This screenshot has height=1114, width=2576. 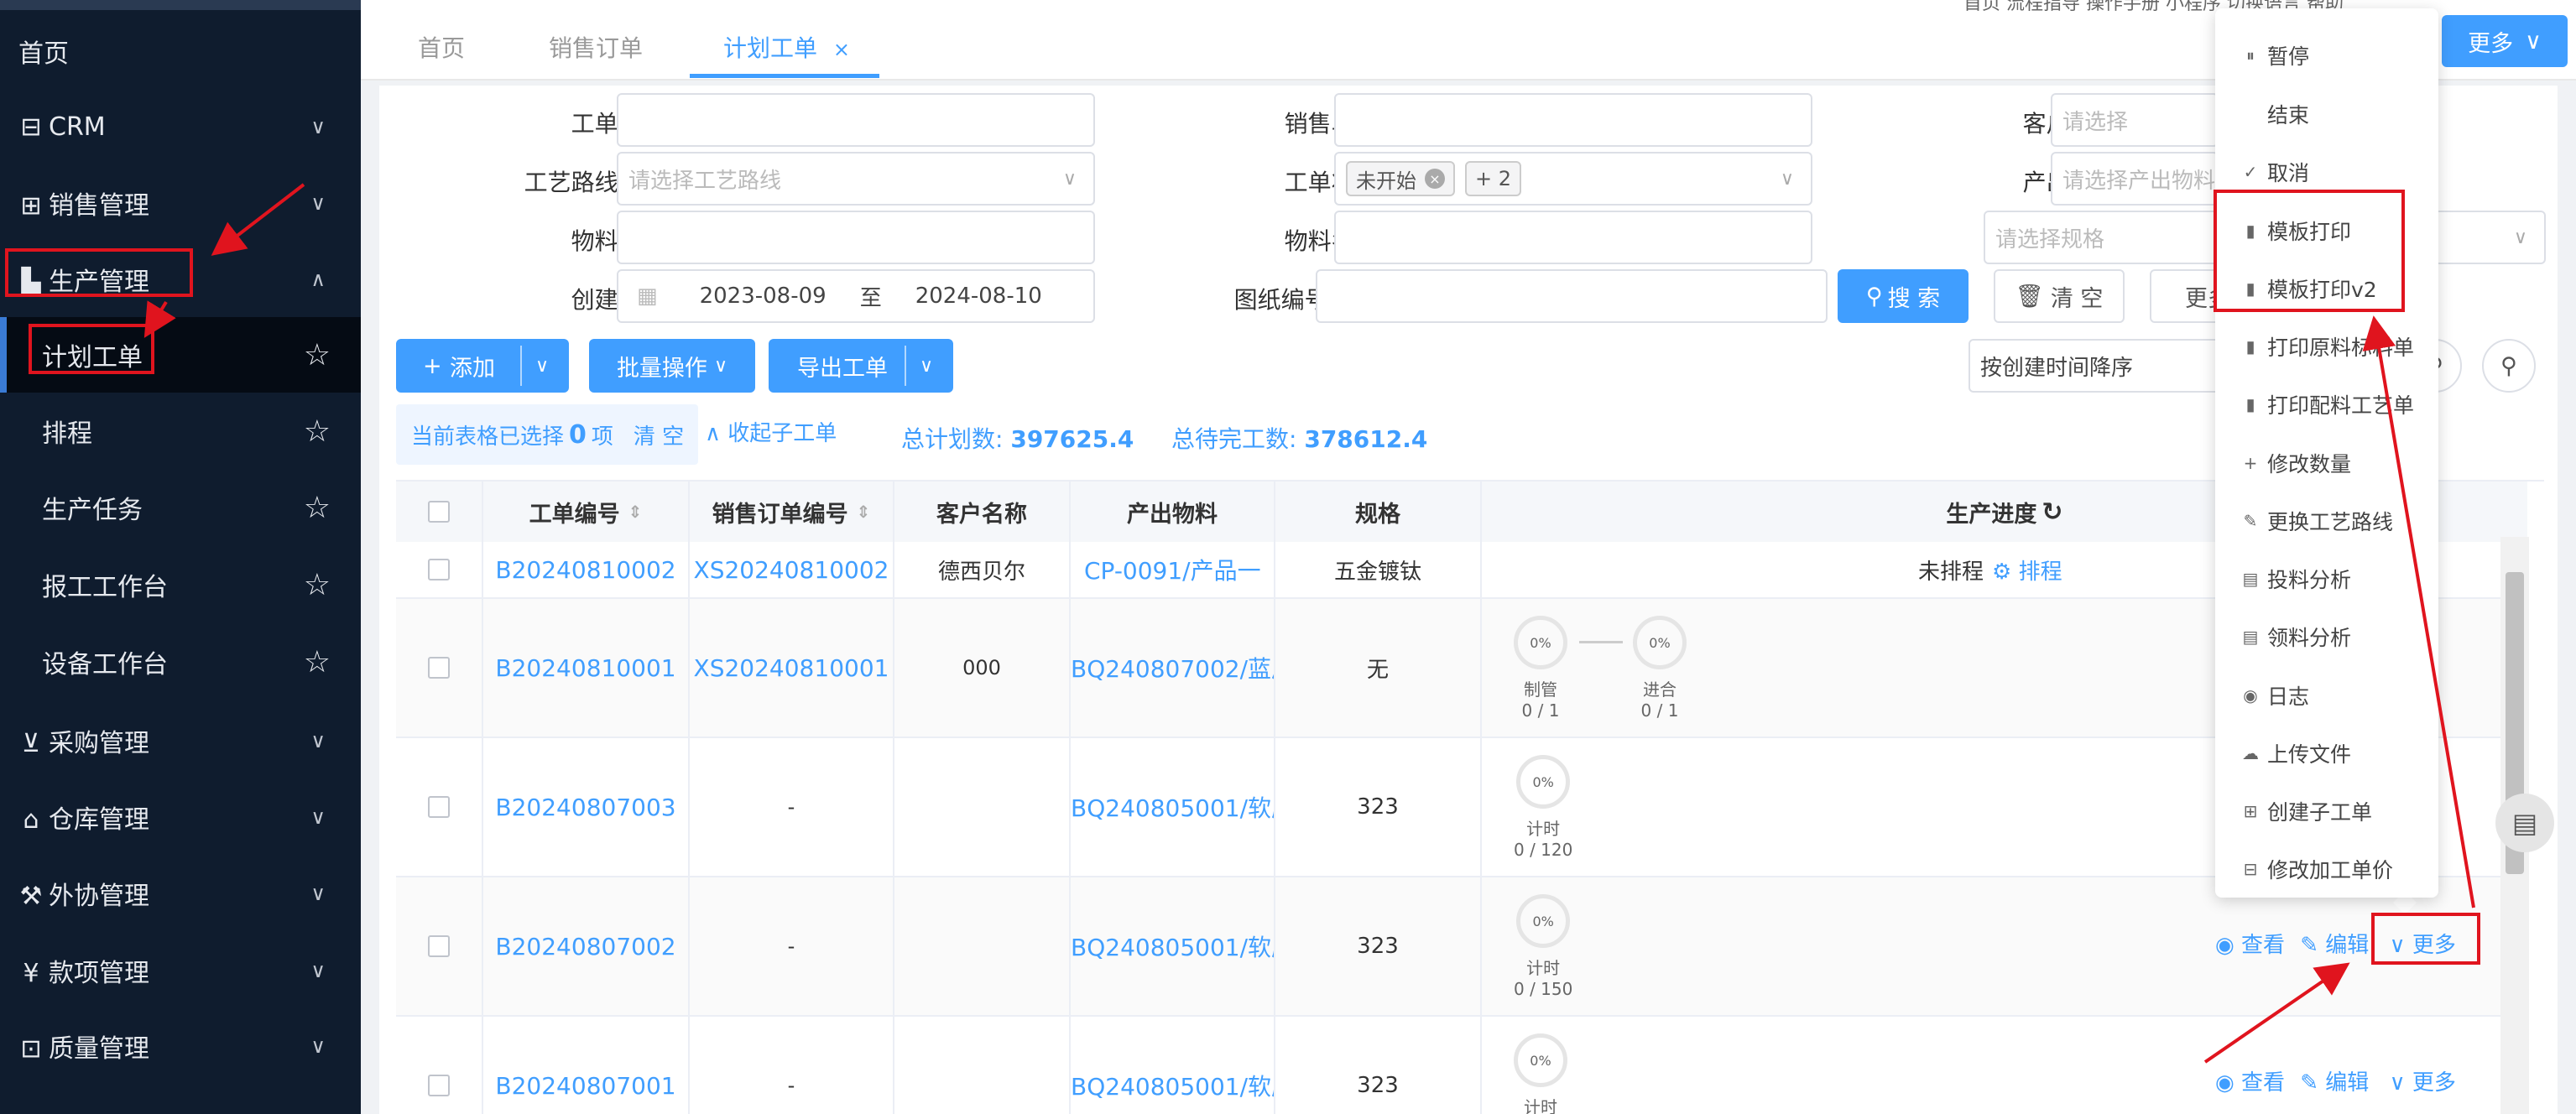 What do you see at coordinates (856, 296) in the screenshot?
I see `date-range-picker: ▦ 2023-08-09 至 2024-08-10` at bounding box center [856, 296].